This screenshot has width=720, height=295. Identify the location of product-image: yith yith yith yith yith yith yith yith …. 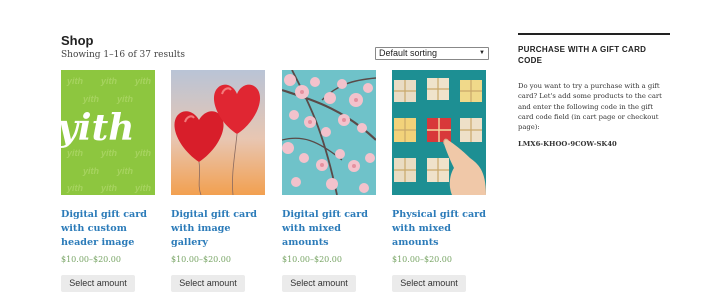
(108, 132).